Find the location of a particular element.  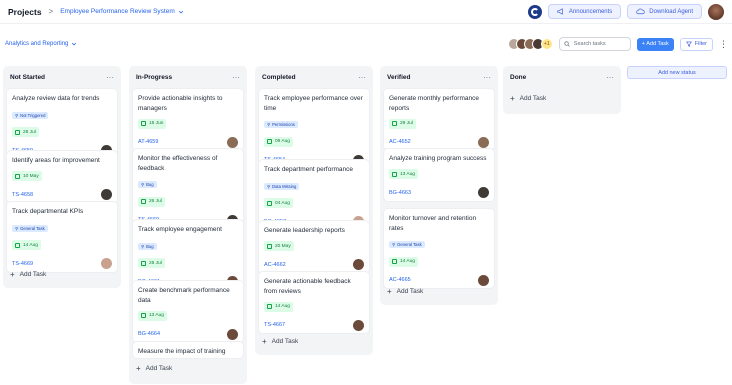

search-box is located at coordinates (594, 44).